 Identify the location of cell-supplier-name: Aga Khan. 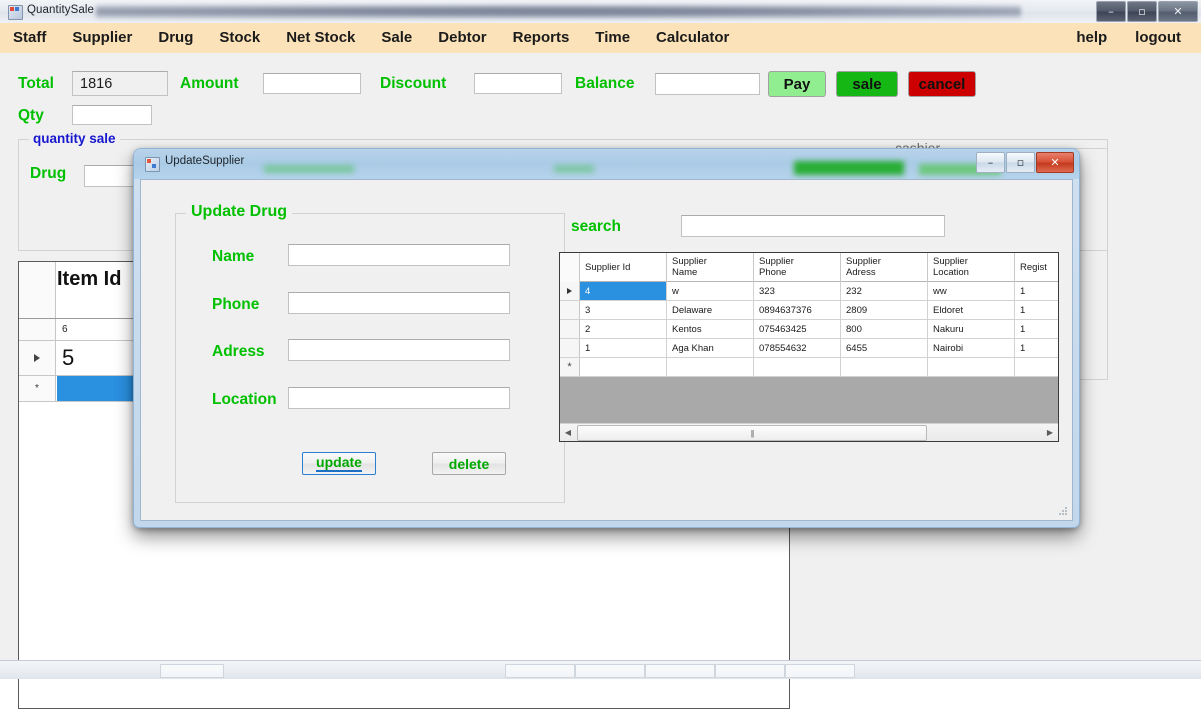
(710, 348).